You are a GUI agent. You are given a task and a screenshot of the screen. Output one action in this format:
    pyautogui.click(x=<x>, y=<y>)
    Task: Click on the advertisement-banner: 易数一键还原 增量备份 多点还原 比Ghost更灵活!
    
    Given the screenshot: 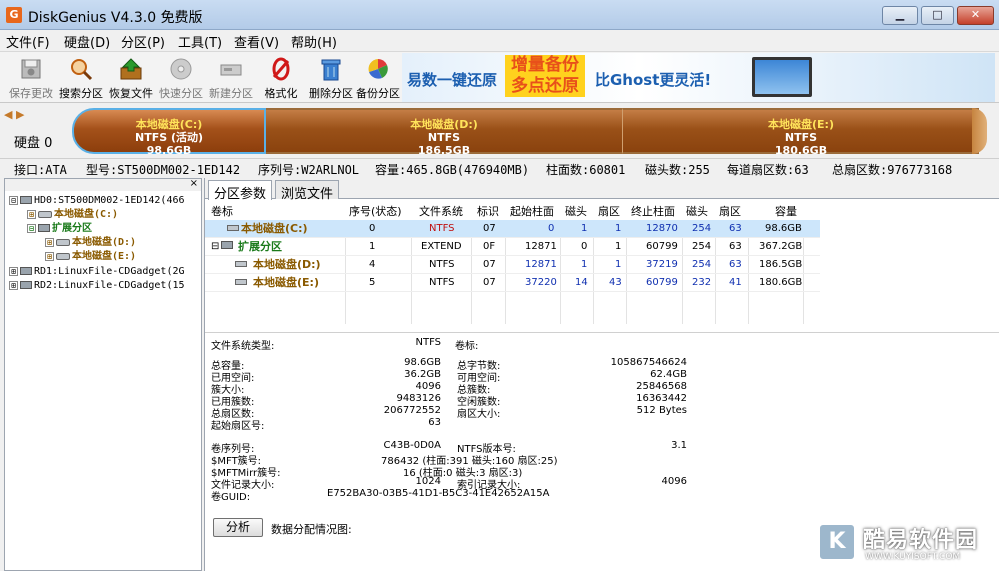 What is the action you would take?
    pyautogui.click(x=698, y=77)
    